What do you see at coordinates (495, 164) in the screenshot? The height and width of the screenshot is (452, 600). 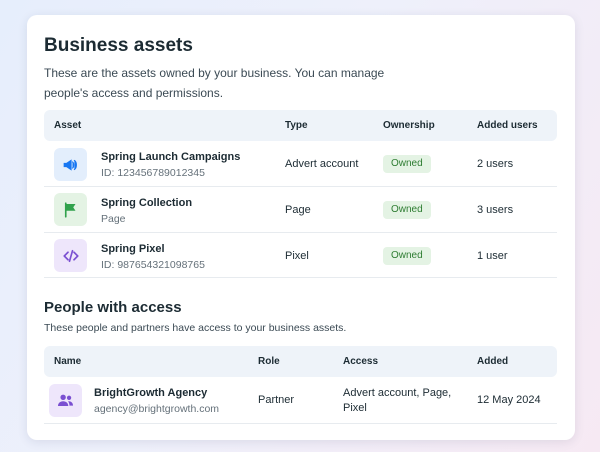 I see `added-users-count: 2 users` at bounding box center [495, 164].